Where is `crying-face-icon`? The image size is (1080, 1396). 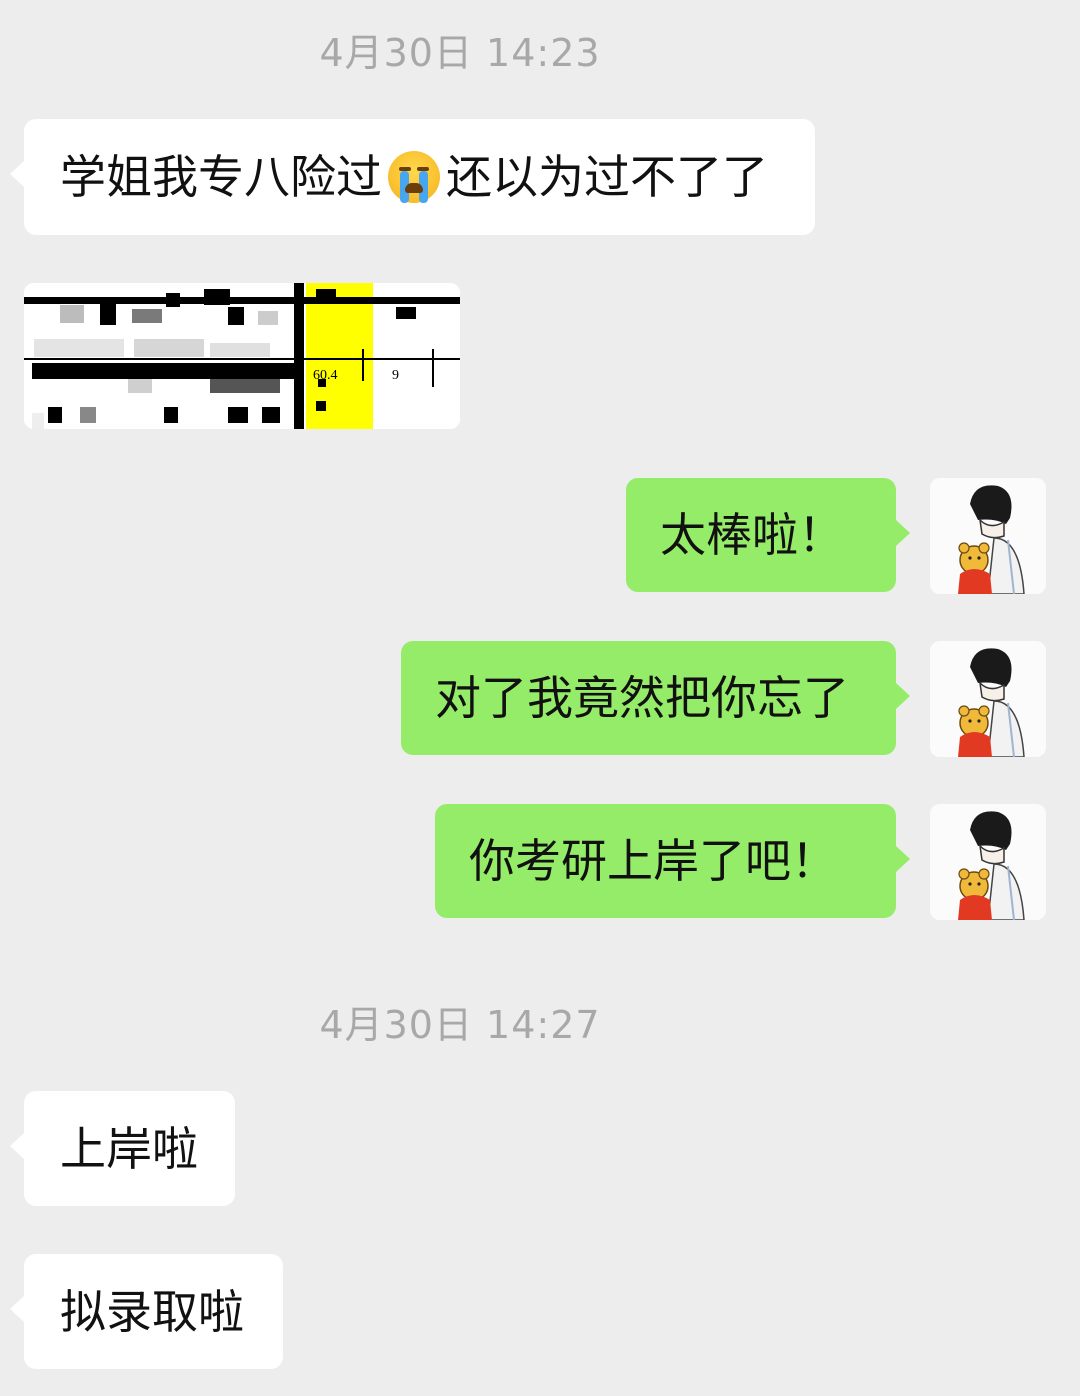 crying-face-icon is located at coordinates (414, 177).